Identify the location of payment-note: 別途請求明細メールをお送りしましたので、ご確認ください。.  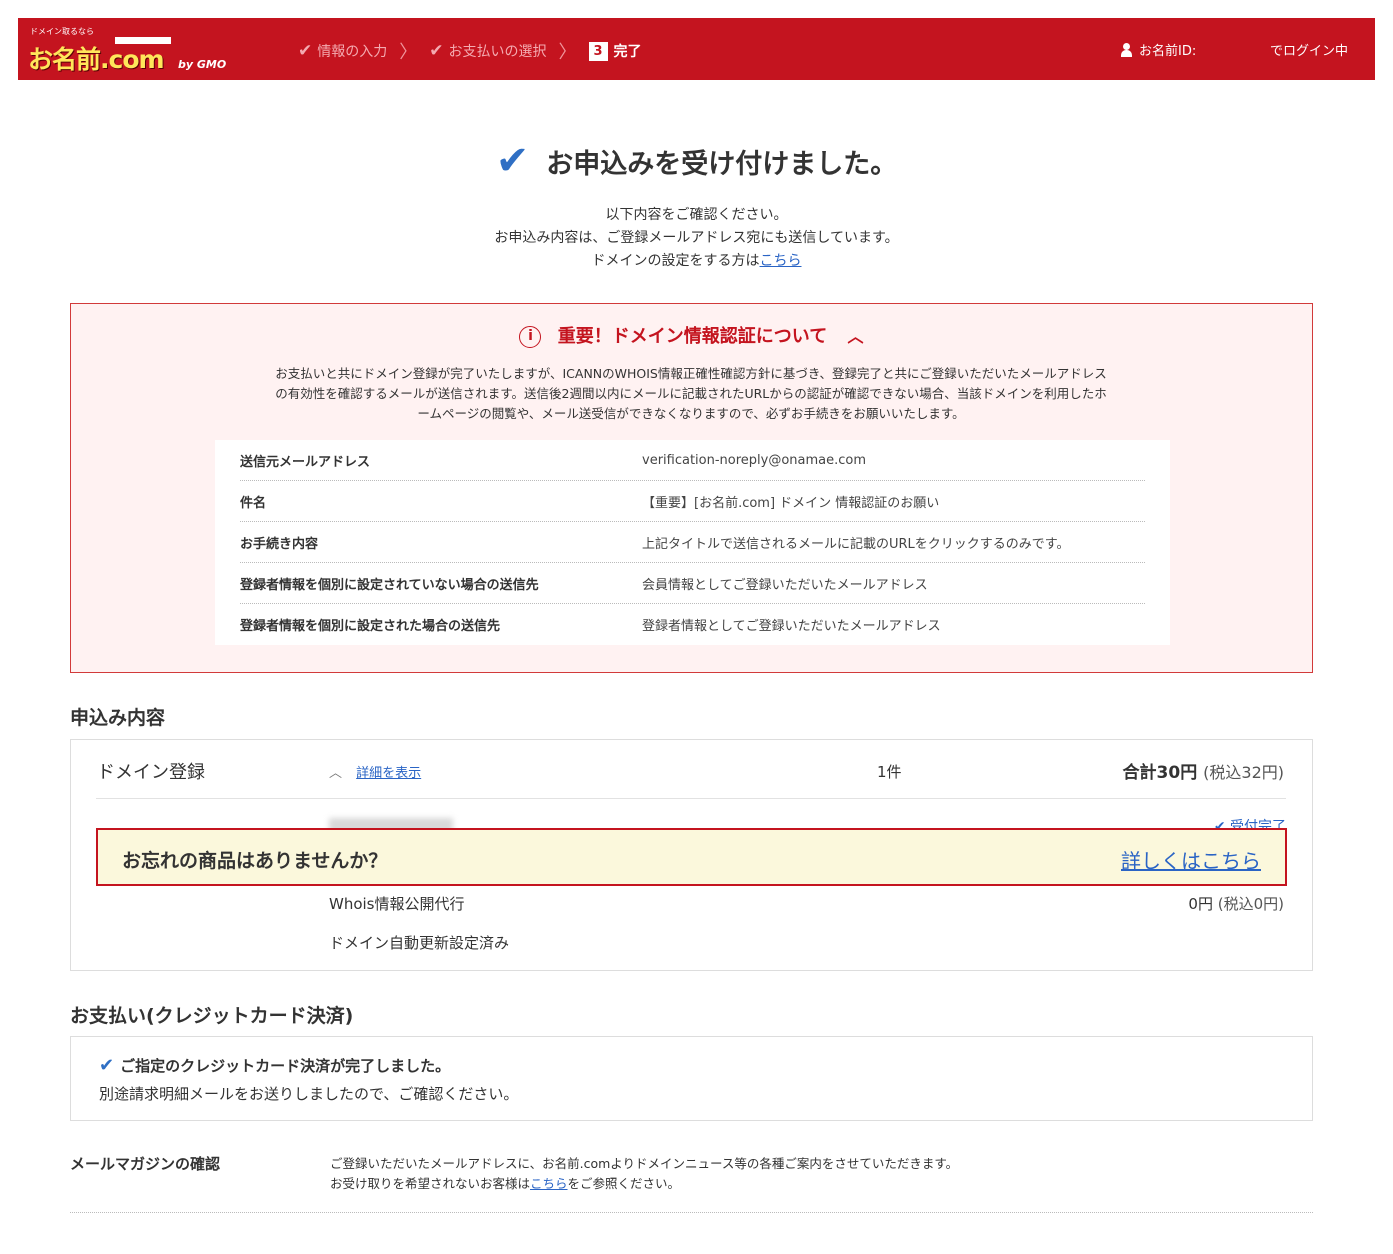
(309, 1094).